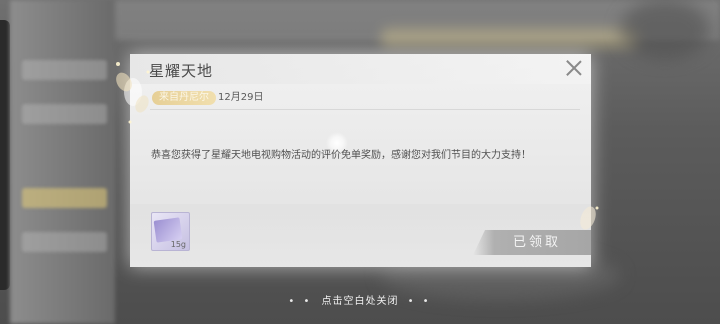 The height and width of the screenshot is (324, 720). I want to click on mail-date: 12月29日, so click(241, 97).